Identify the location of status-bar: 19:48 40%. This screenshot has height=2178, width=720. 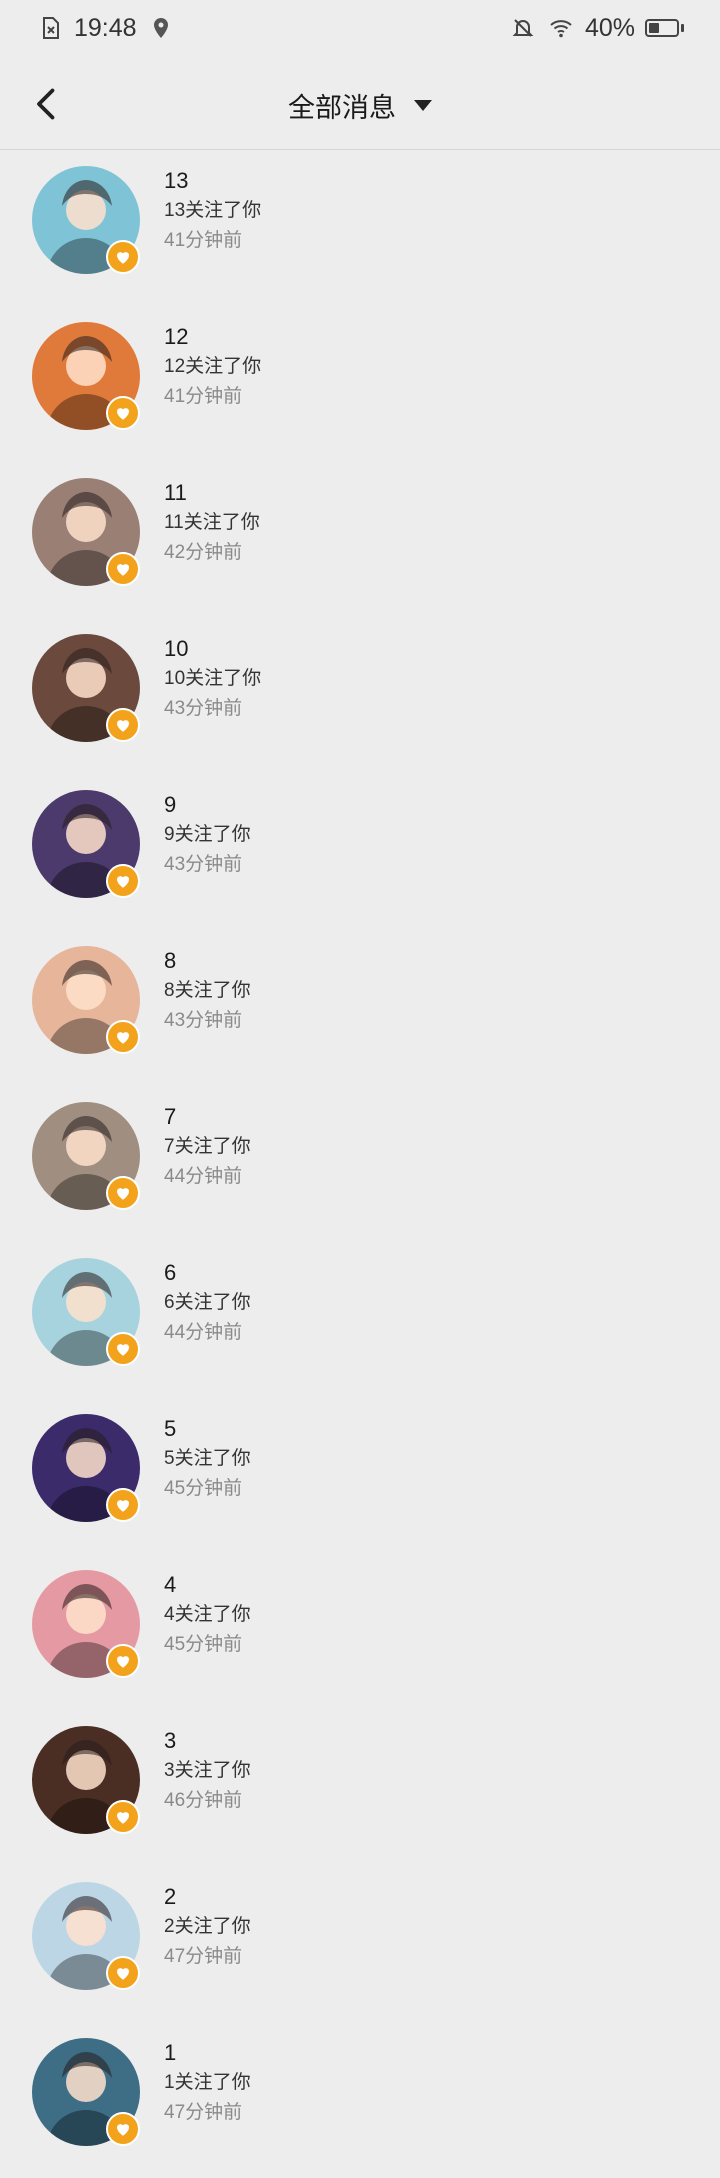
(360, 28).